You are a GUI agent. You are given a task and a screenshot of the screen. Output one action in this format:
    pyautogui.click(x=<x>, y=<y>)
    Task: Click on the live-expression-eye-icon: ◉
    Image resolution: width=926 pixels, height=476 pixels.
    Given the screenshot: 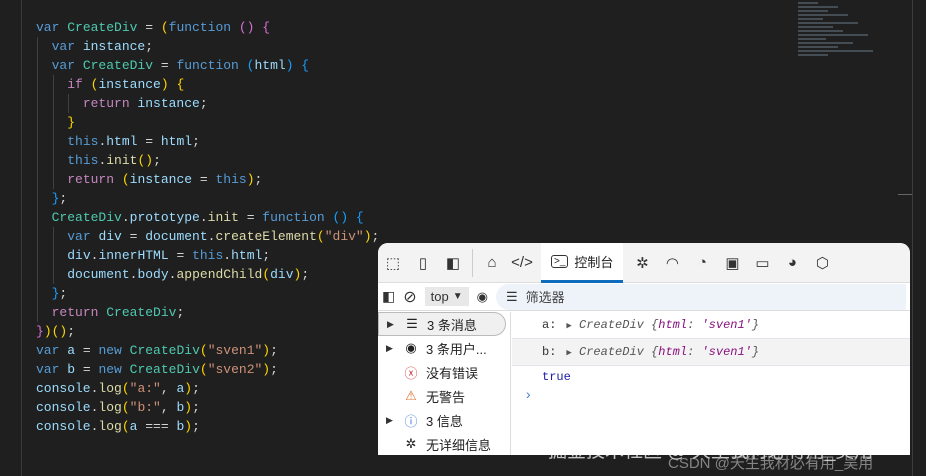 What is the action you would take?
    pyautogui.click(x=482, y=297)
    